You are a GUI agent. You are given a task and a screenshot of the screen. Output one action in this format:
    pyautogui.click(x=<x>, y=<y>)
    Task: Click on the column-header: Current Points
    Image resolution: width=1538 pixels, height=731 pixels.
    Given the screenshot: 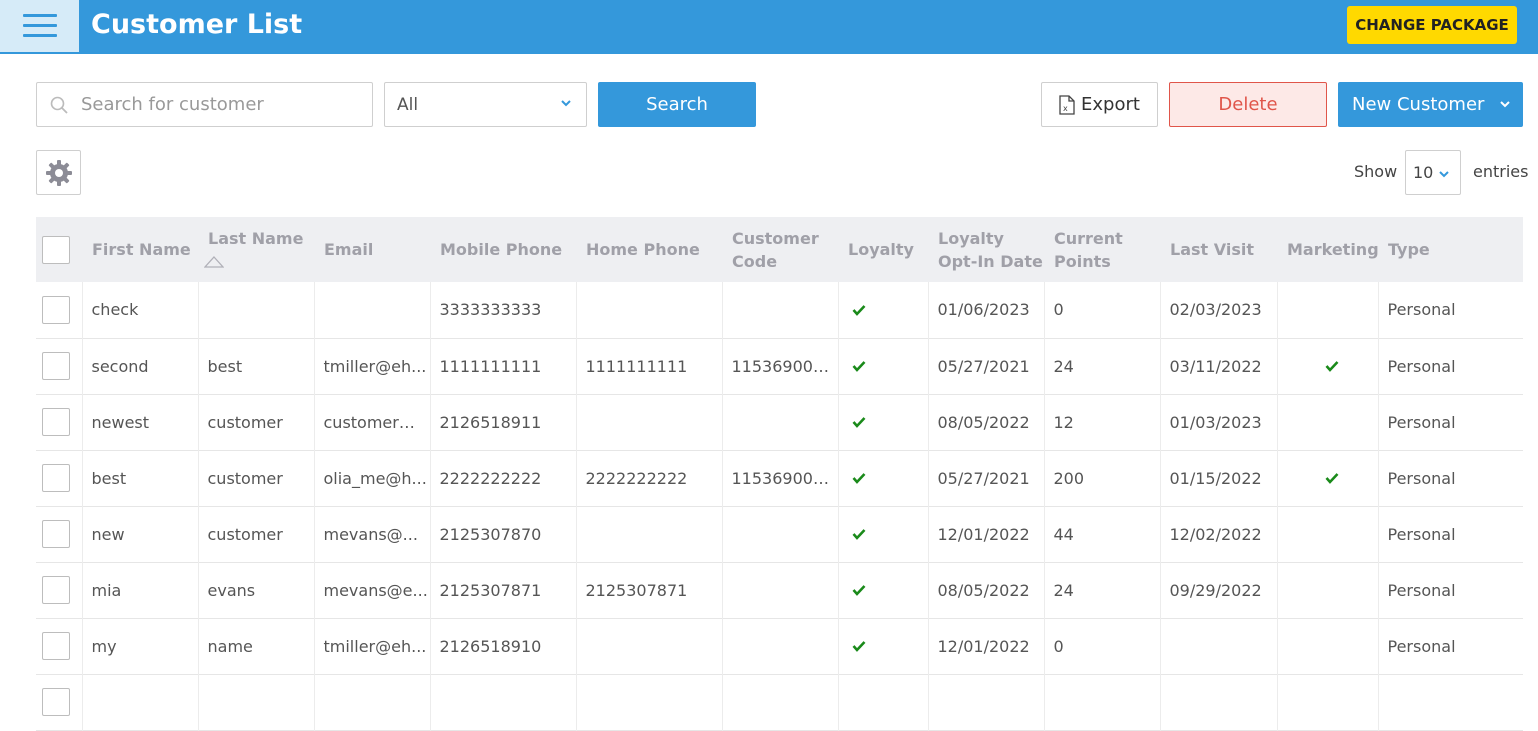 What is the action you would take?
    pyautogui.click(x=1102, y=249)
    